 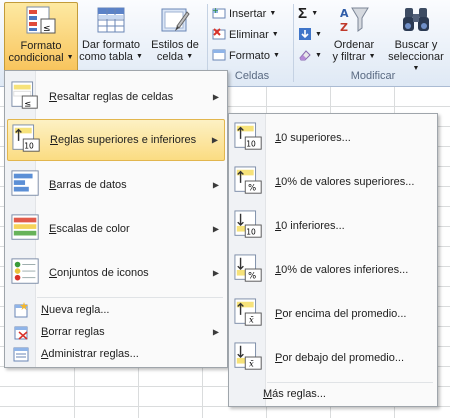 What do you see at coordinates (248, 136) in the screenshot?
I see `top-10-icon: 10` at bounding box center [248, 136].